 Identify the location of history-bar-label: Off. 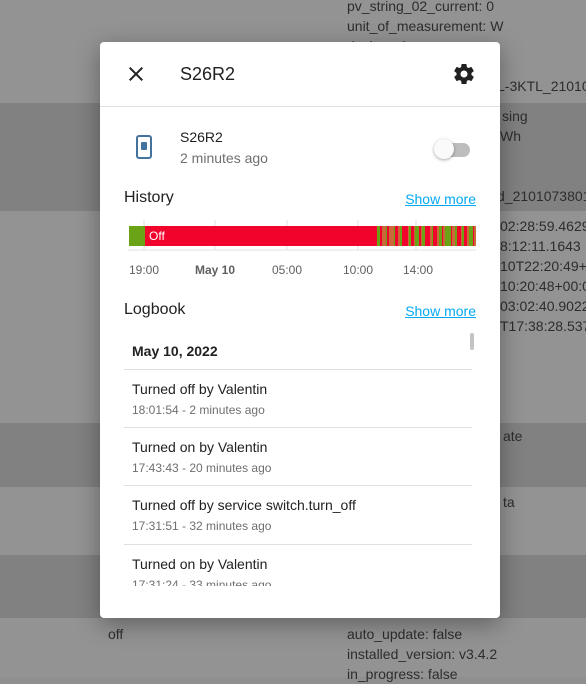
(157, 236).